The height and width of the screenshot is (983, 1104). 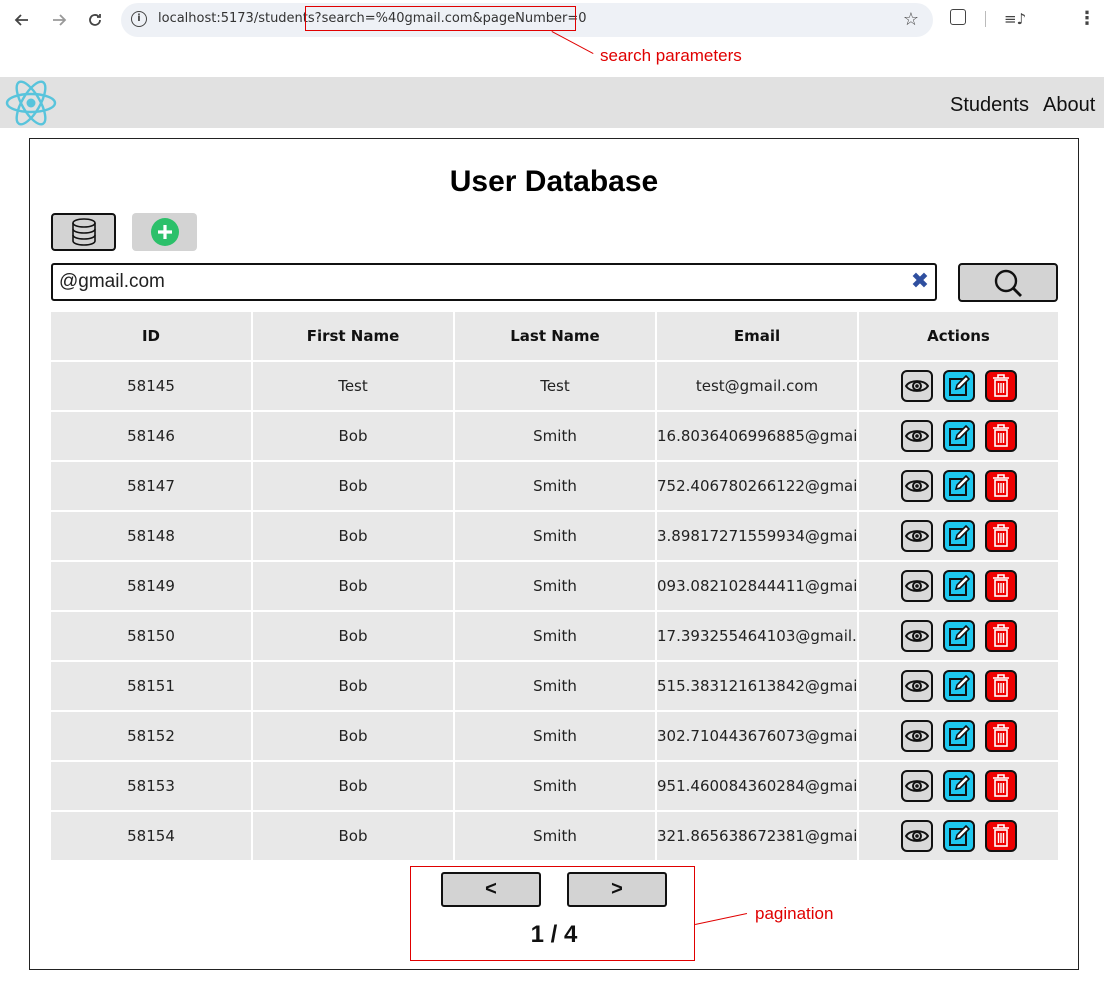 I want to click on add-user-button, so click(x=164, y=232).